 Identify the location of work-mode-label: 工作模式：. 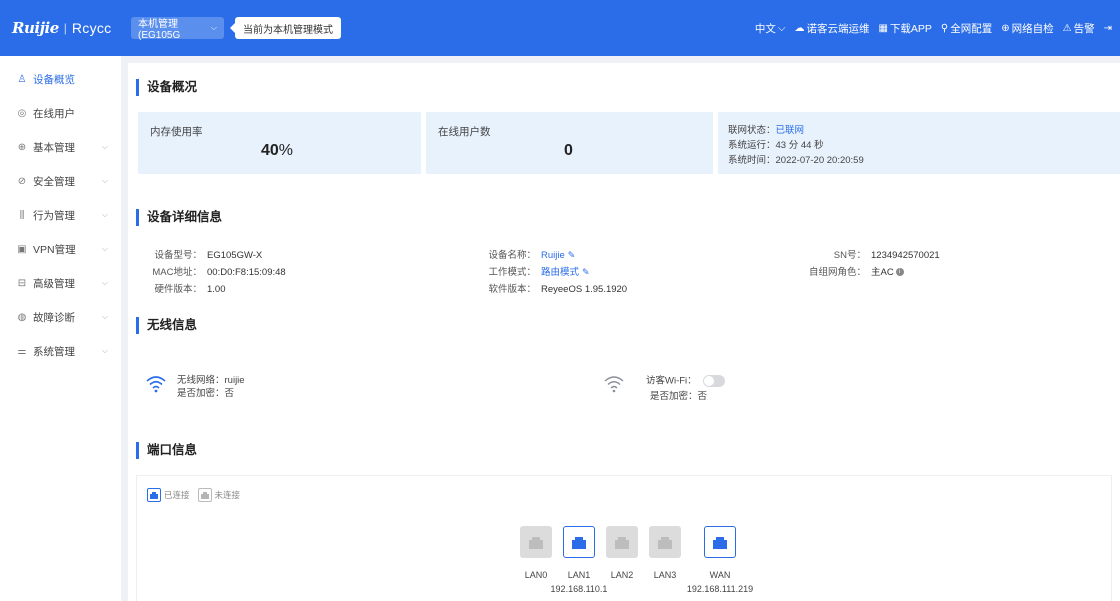
(512, 272).